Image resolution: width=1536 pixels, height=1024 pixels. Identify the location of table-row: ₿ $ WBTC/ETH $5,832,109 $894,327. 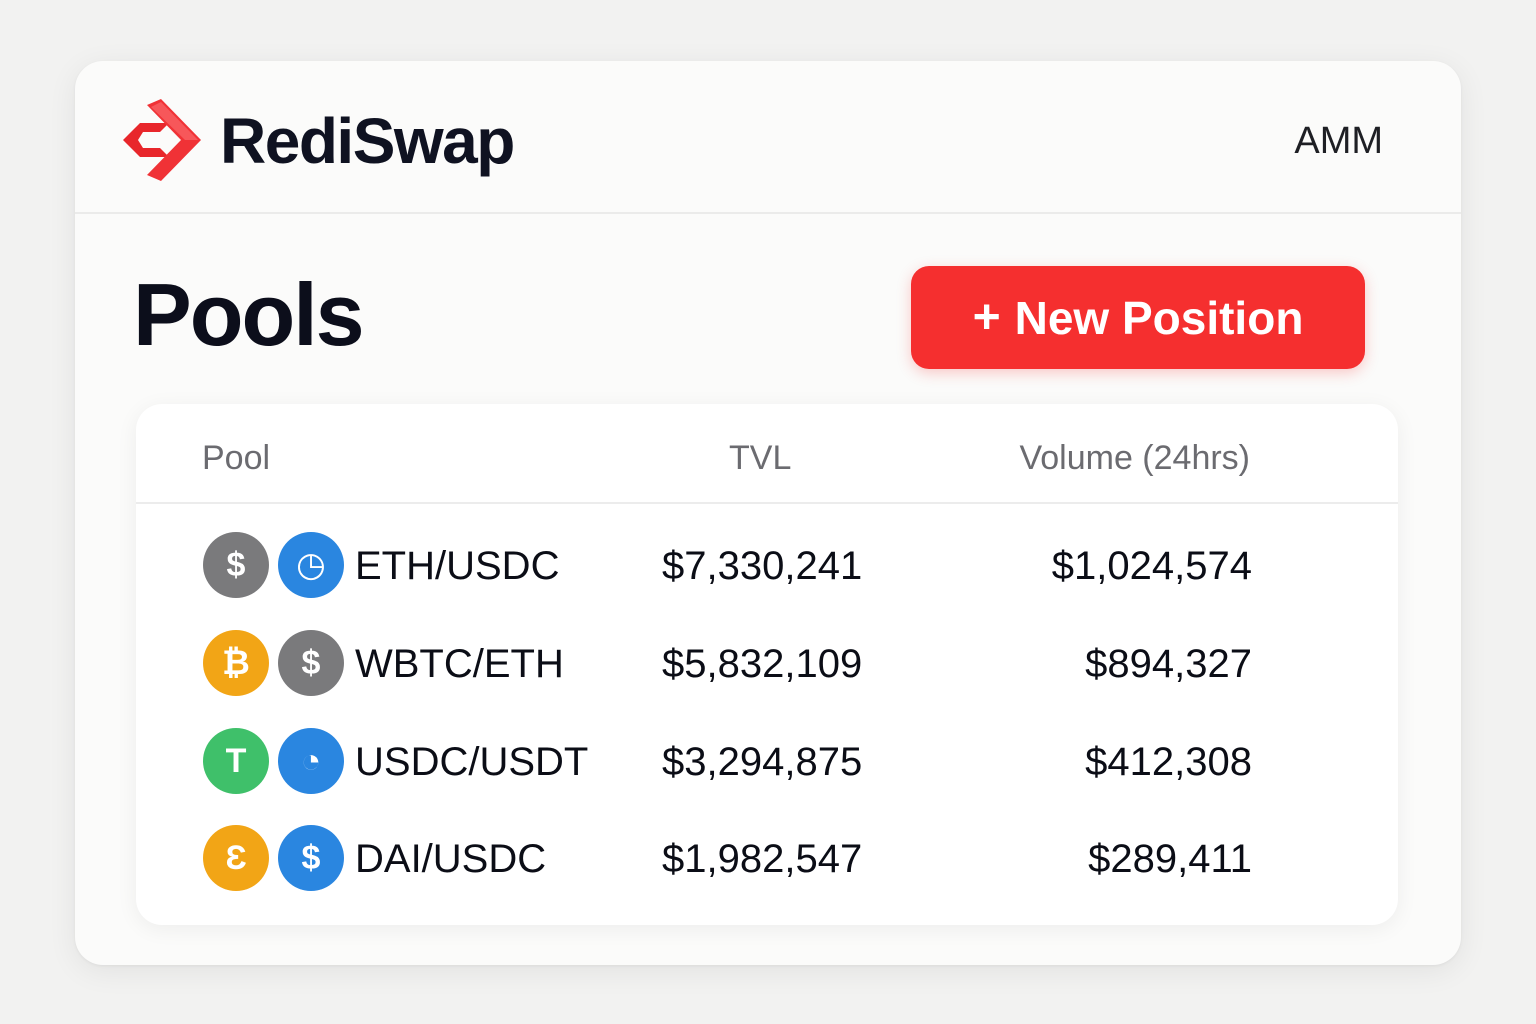
(767, 663).